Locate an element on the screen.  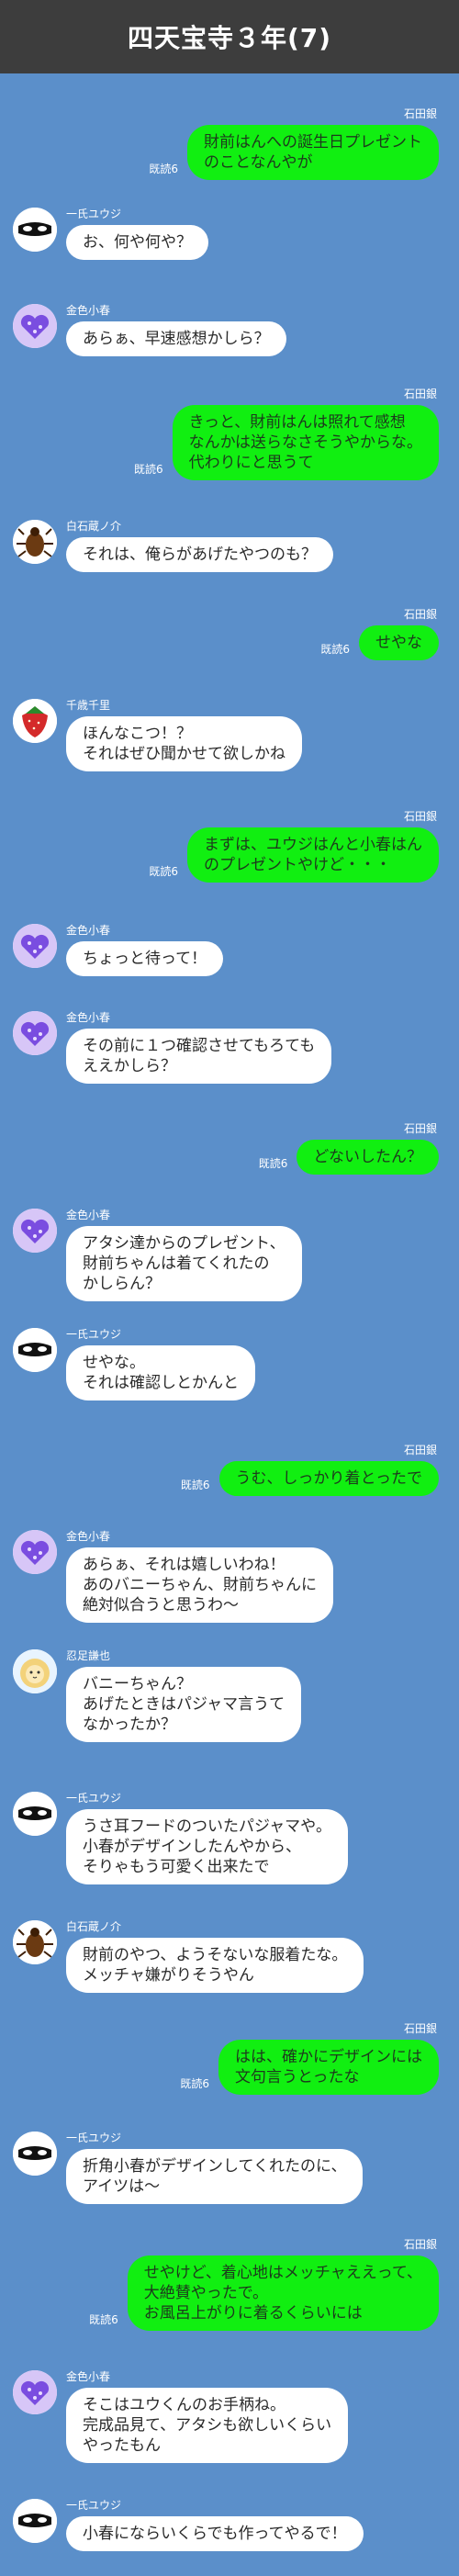
chat-message-left: 一氏ユウジせやな。 それは確認しとかんと is located at coordinates (134, 1361).